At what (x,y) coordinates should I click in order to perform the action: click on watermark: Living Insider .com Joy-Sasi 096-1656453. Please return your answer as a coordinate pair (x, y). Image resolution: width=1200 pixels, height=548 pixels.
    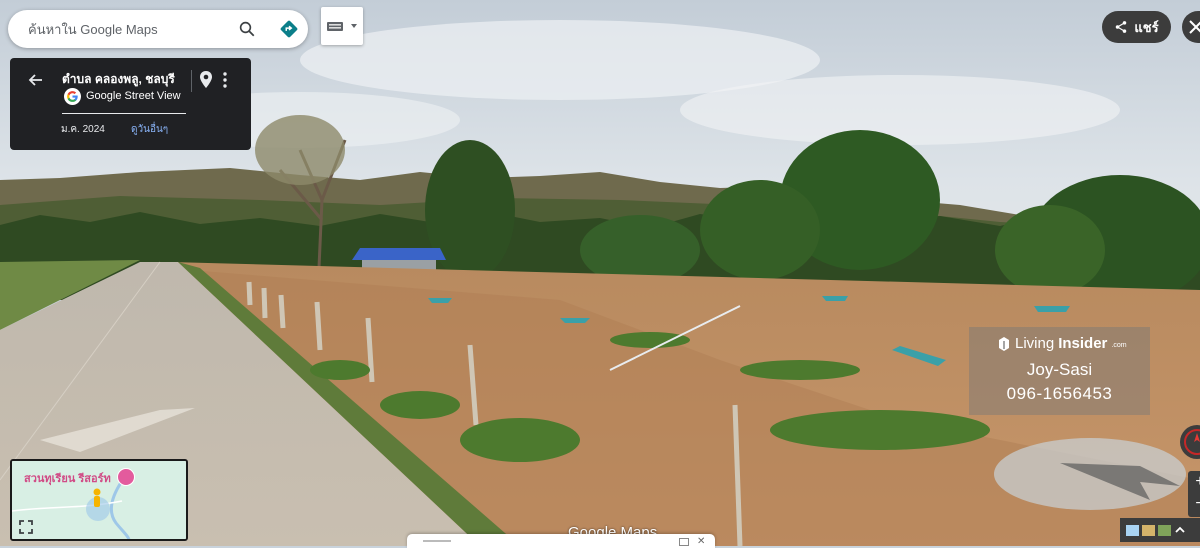
    Looking at the image, I should click on (1059, 371).